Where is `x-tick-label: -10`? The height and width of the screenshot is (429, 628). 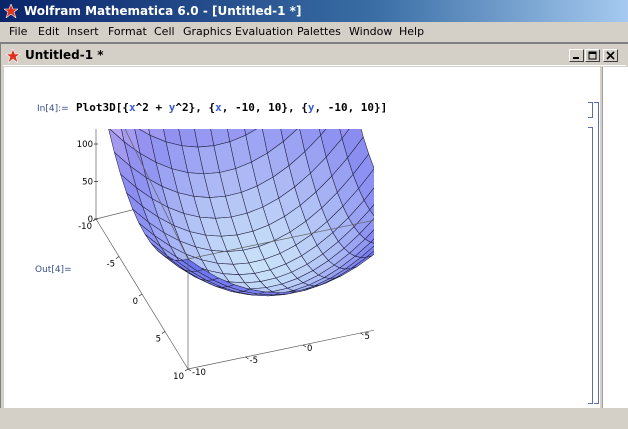 x-tick-label: -10 is located at coordinates (85, 227).